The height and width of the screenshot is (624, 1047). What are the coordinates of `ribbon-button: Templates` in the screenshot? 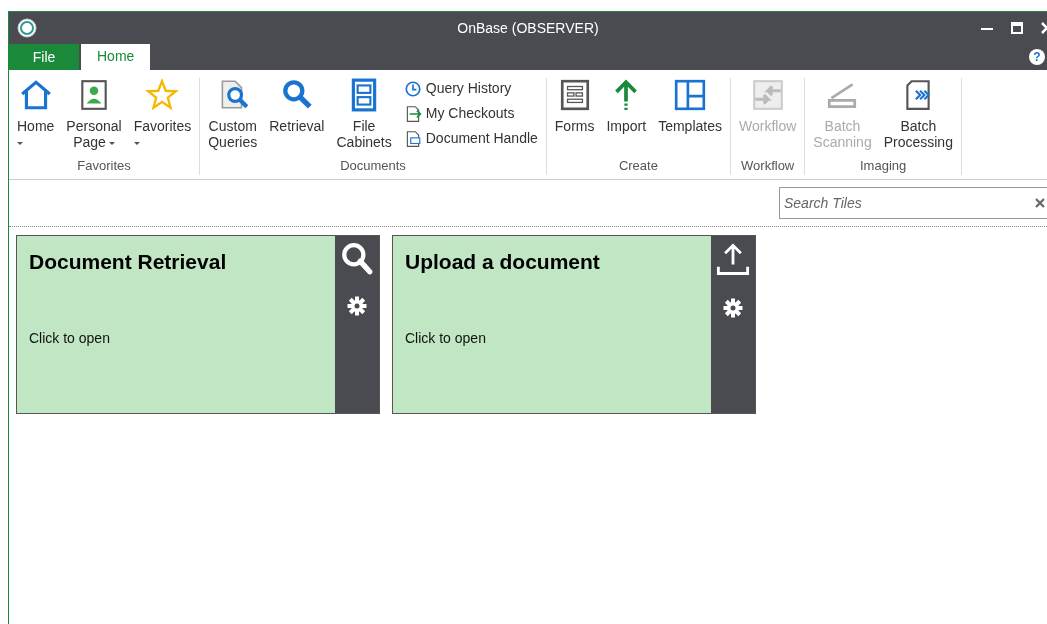 It's located at (690, 117).